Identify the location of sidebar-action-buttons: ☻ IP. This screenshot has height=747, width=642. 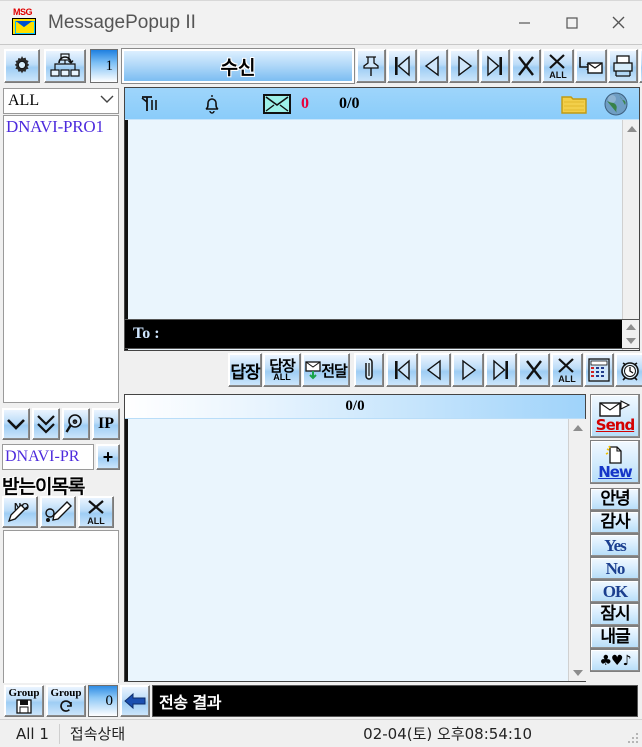
(62, 424).